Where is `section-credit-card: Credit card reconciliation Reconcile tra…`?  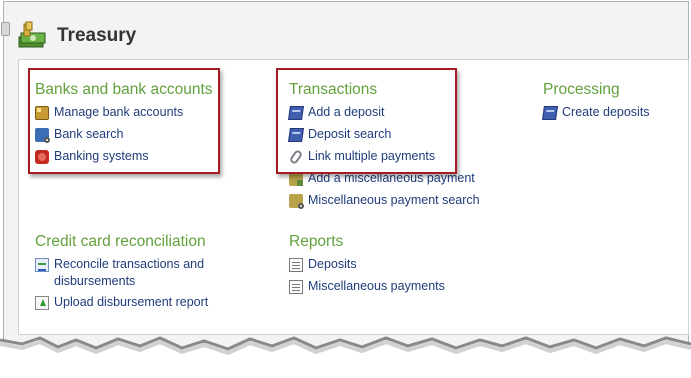 section-credit-card: Credit card reconciliation Reconcile tra… is located at coordinates (130, 274).